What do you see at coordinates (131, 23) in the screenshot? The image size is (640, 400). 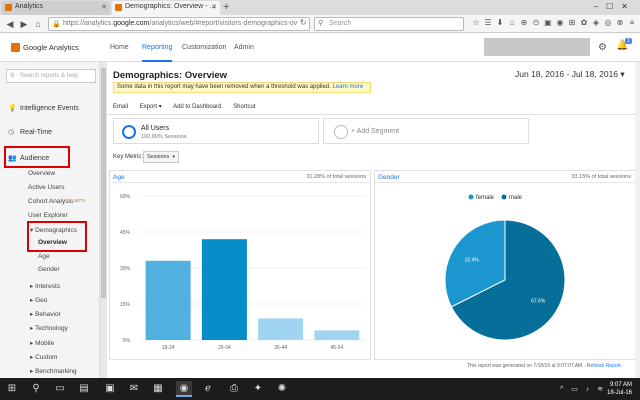 I see `url-domain: google.com` at bounding box center [131, 23].